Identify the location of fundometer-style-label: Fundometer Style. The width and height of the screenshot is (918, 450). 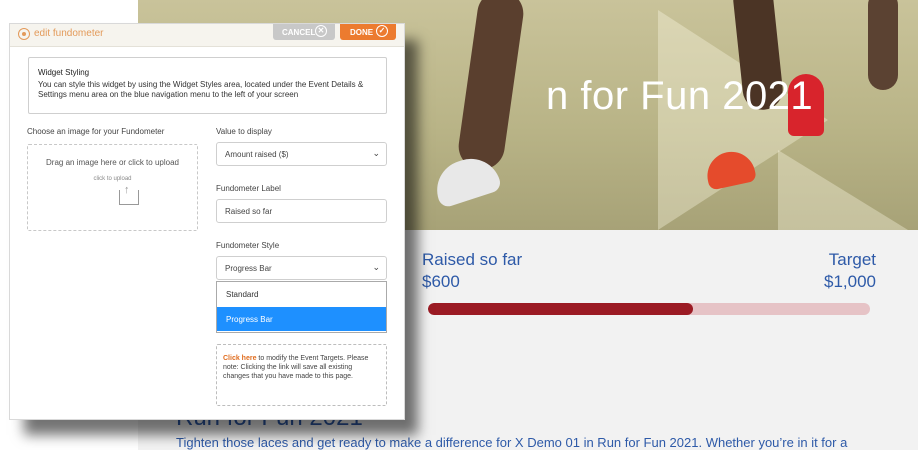
(248, 245).